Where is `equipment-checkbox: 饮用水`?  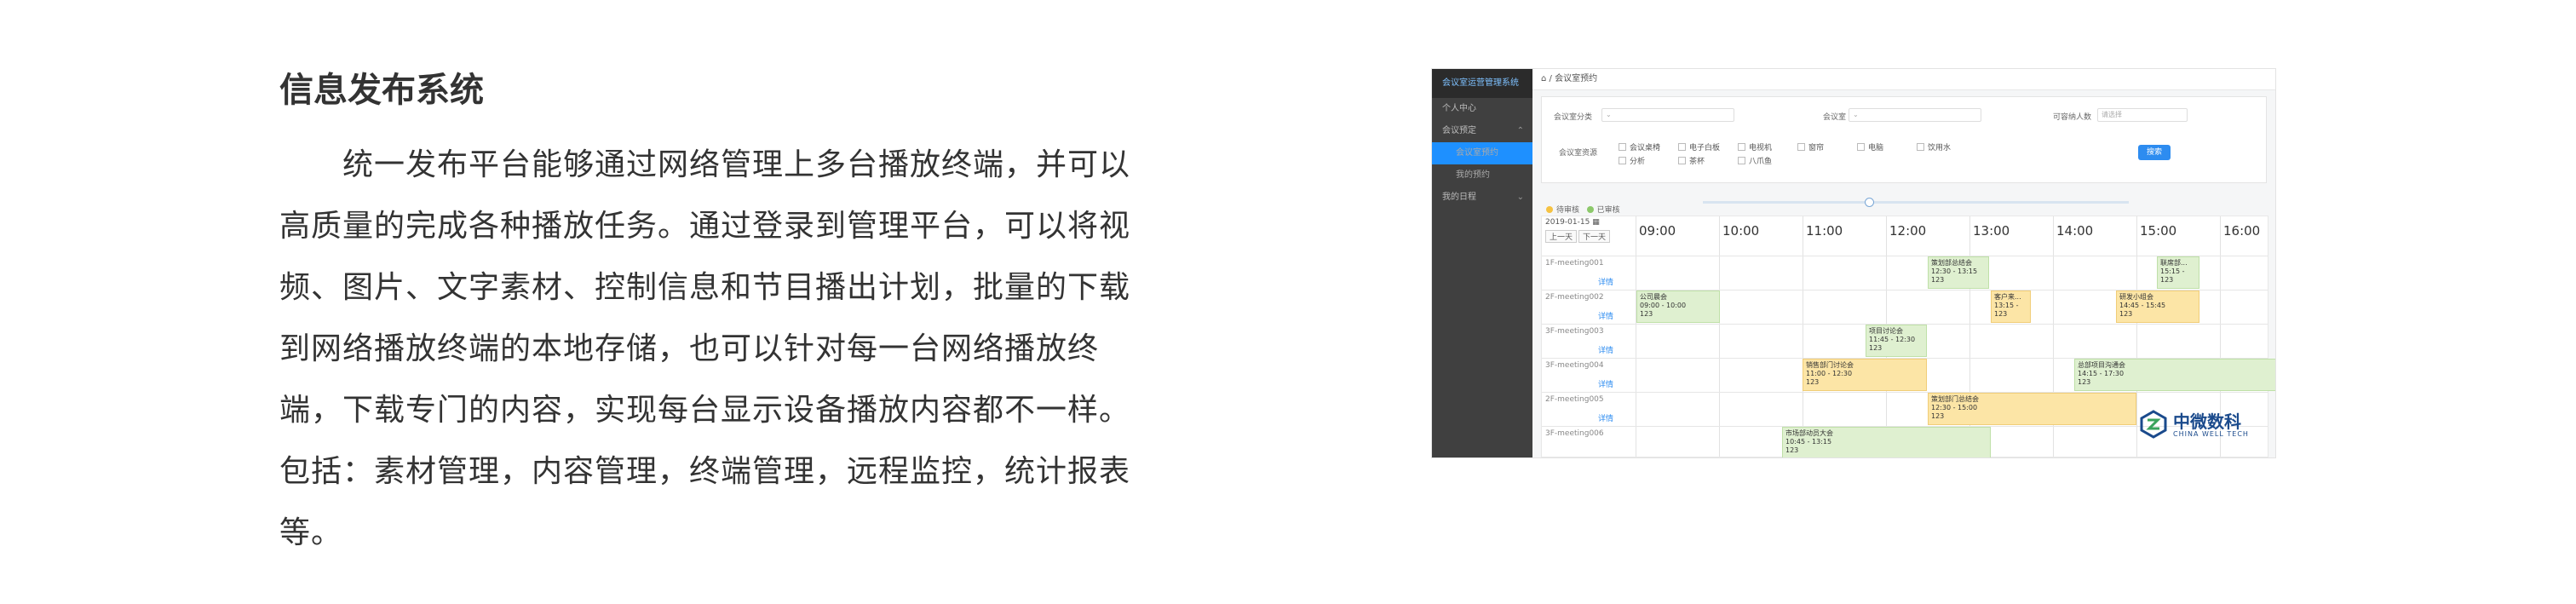
equipment-checkbox: 饮用水 is located at coordinates (1934, 146).